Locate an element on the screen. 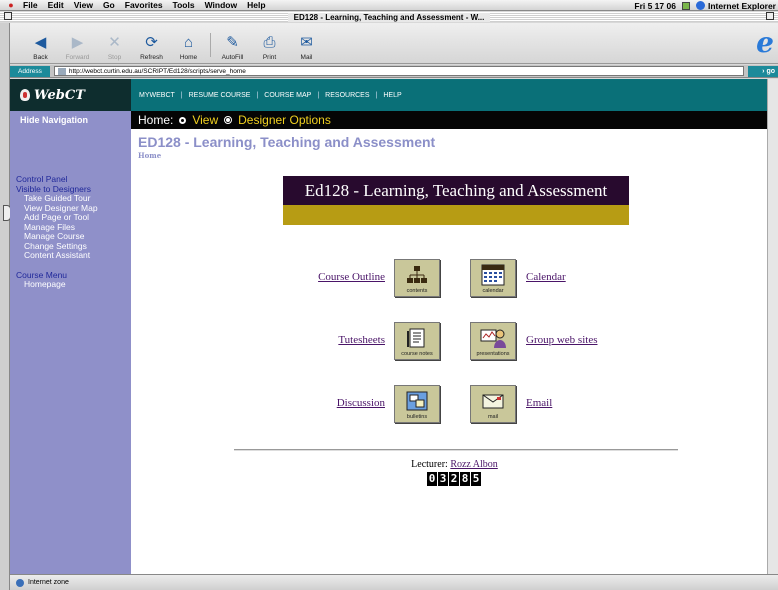  menubar-right: Fri 5 17 06 Internet Explorer is located at coordinates (705, 5).